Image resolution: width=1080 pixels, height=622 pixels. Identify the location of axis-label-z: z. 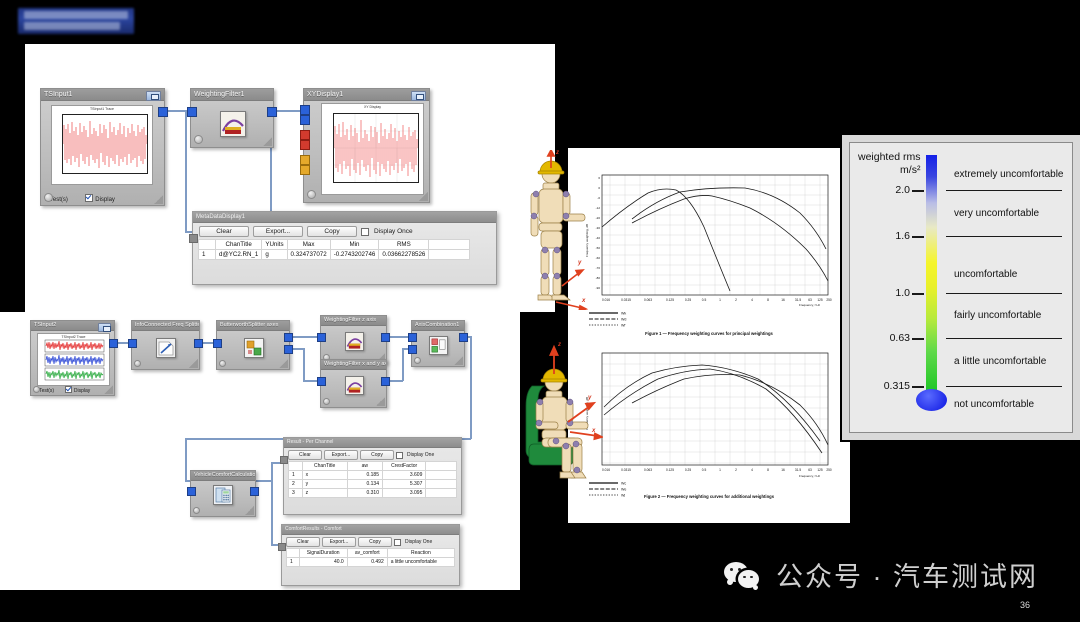
(557, 153).